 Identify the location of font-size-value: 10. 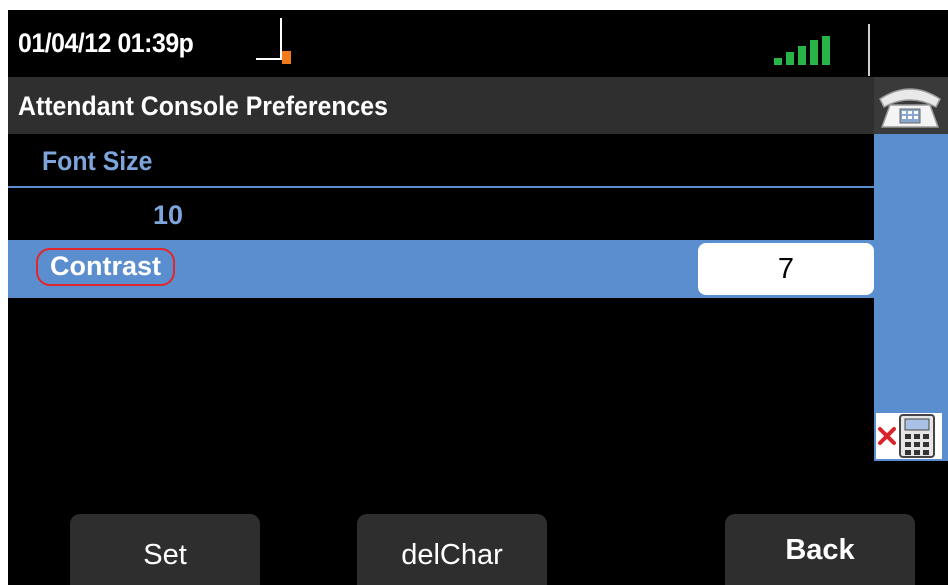
(168, 215).